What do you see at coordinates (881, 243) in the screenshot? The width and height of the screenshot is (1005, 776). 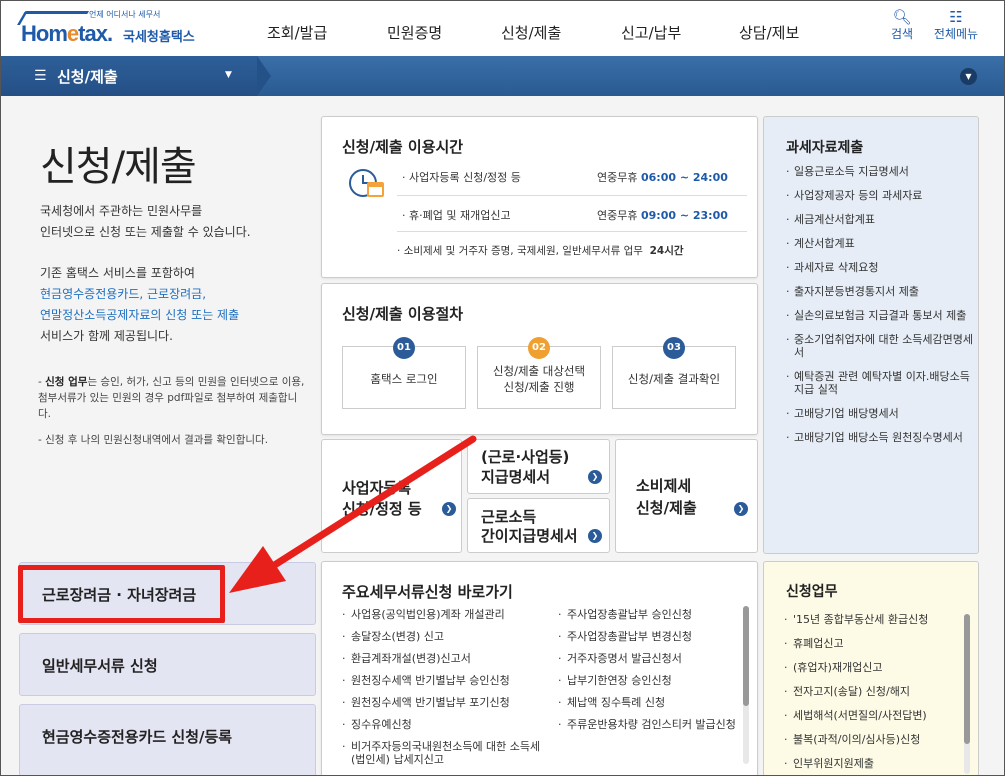 I see `tax-data-item: 계산서합계표` at bounding box center [881, 243].